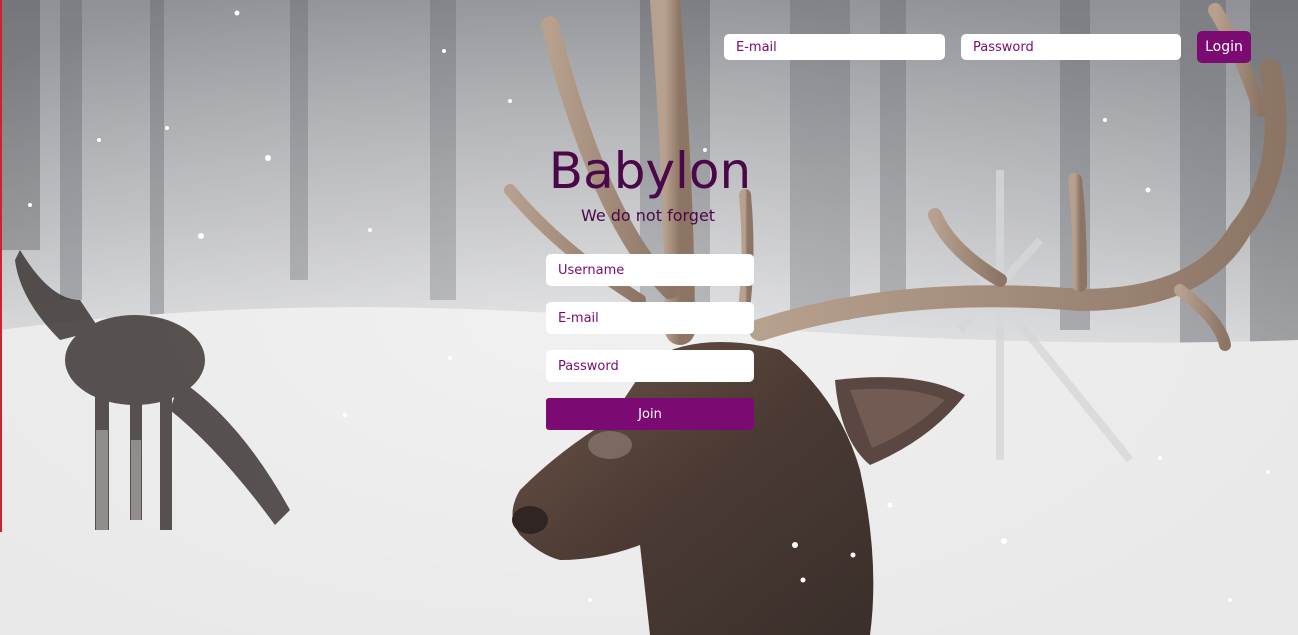 The width and height of the screenshot is (1298, 635). Describe the element at coordinates (1224, 47) in the screenshot. I see `login-button: Login` at that location.